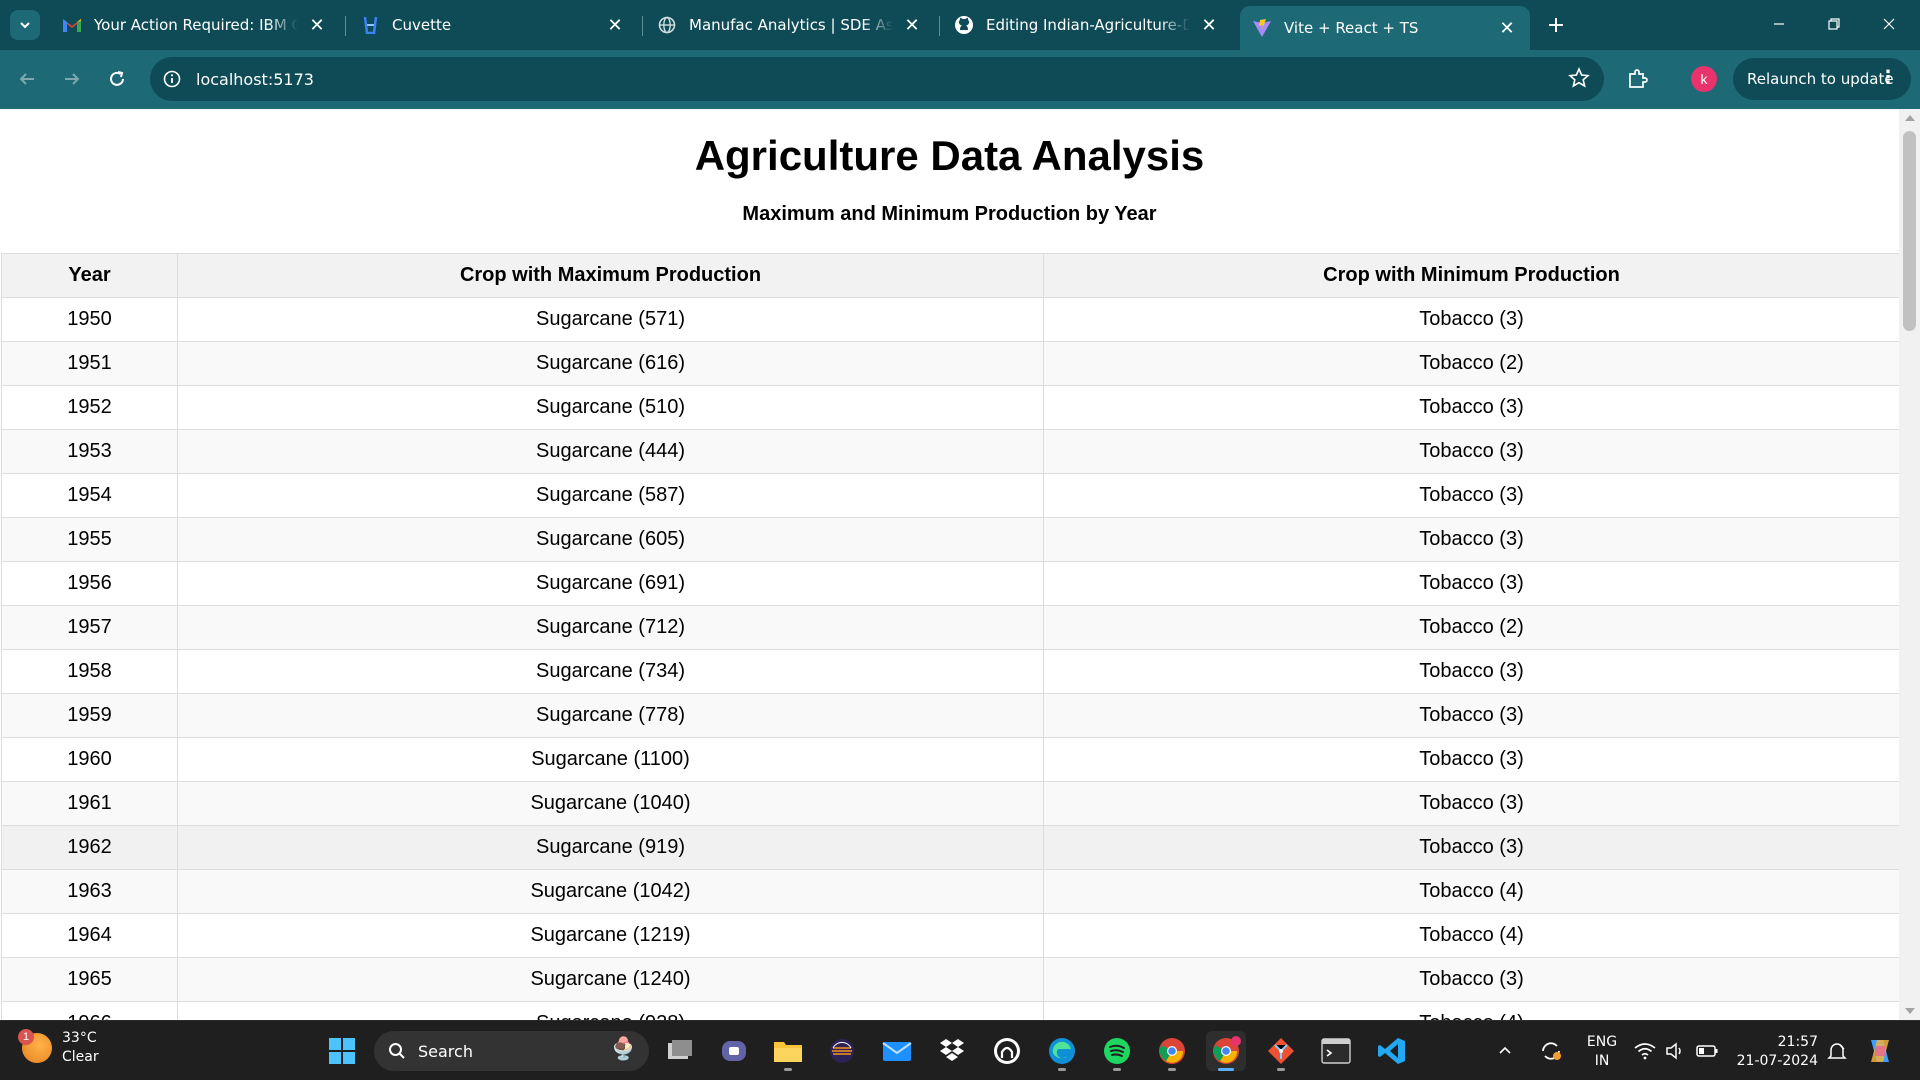  What do you see at coordinates (342, 1051) in the screenshot?
I see `start-button` at bounding box center [342, 1051].